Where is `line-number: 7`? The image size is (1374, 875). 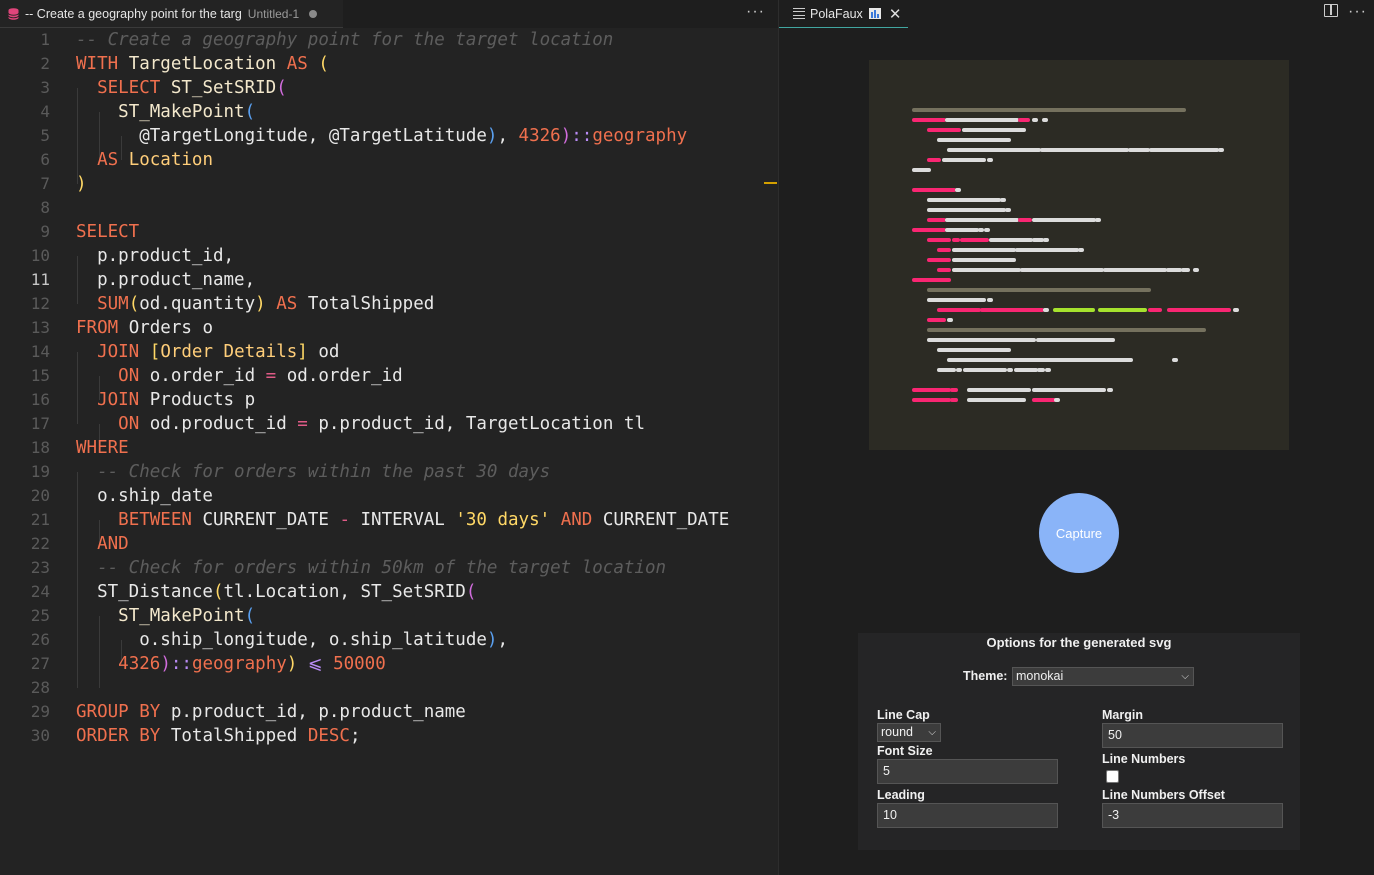 line-number: 7 is located at coordinates (45, 183).